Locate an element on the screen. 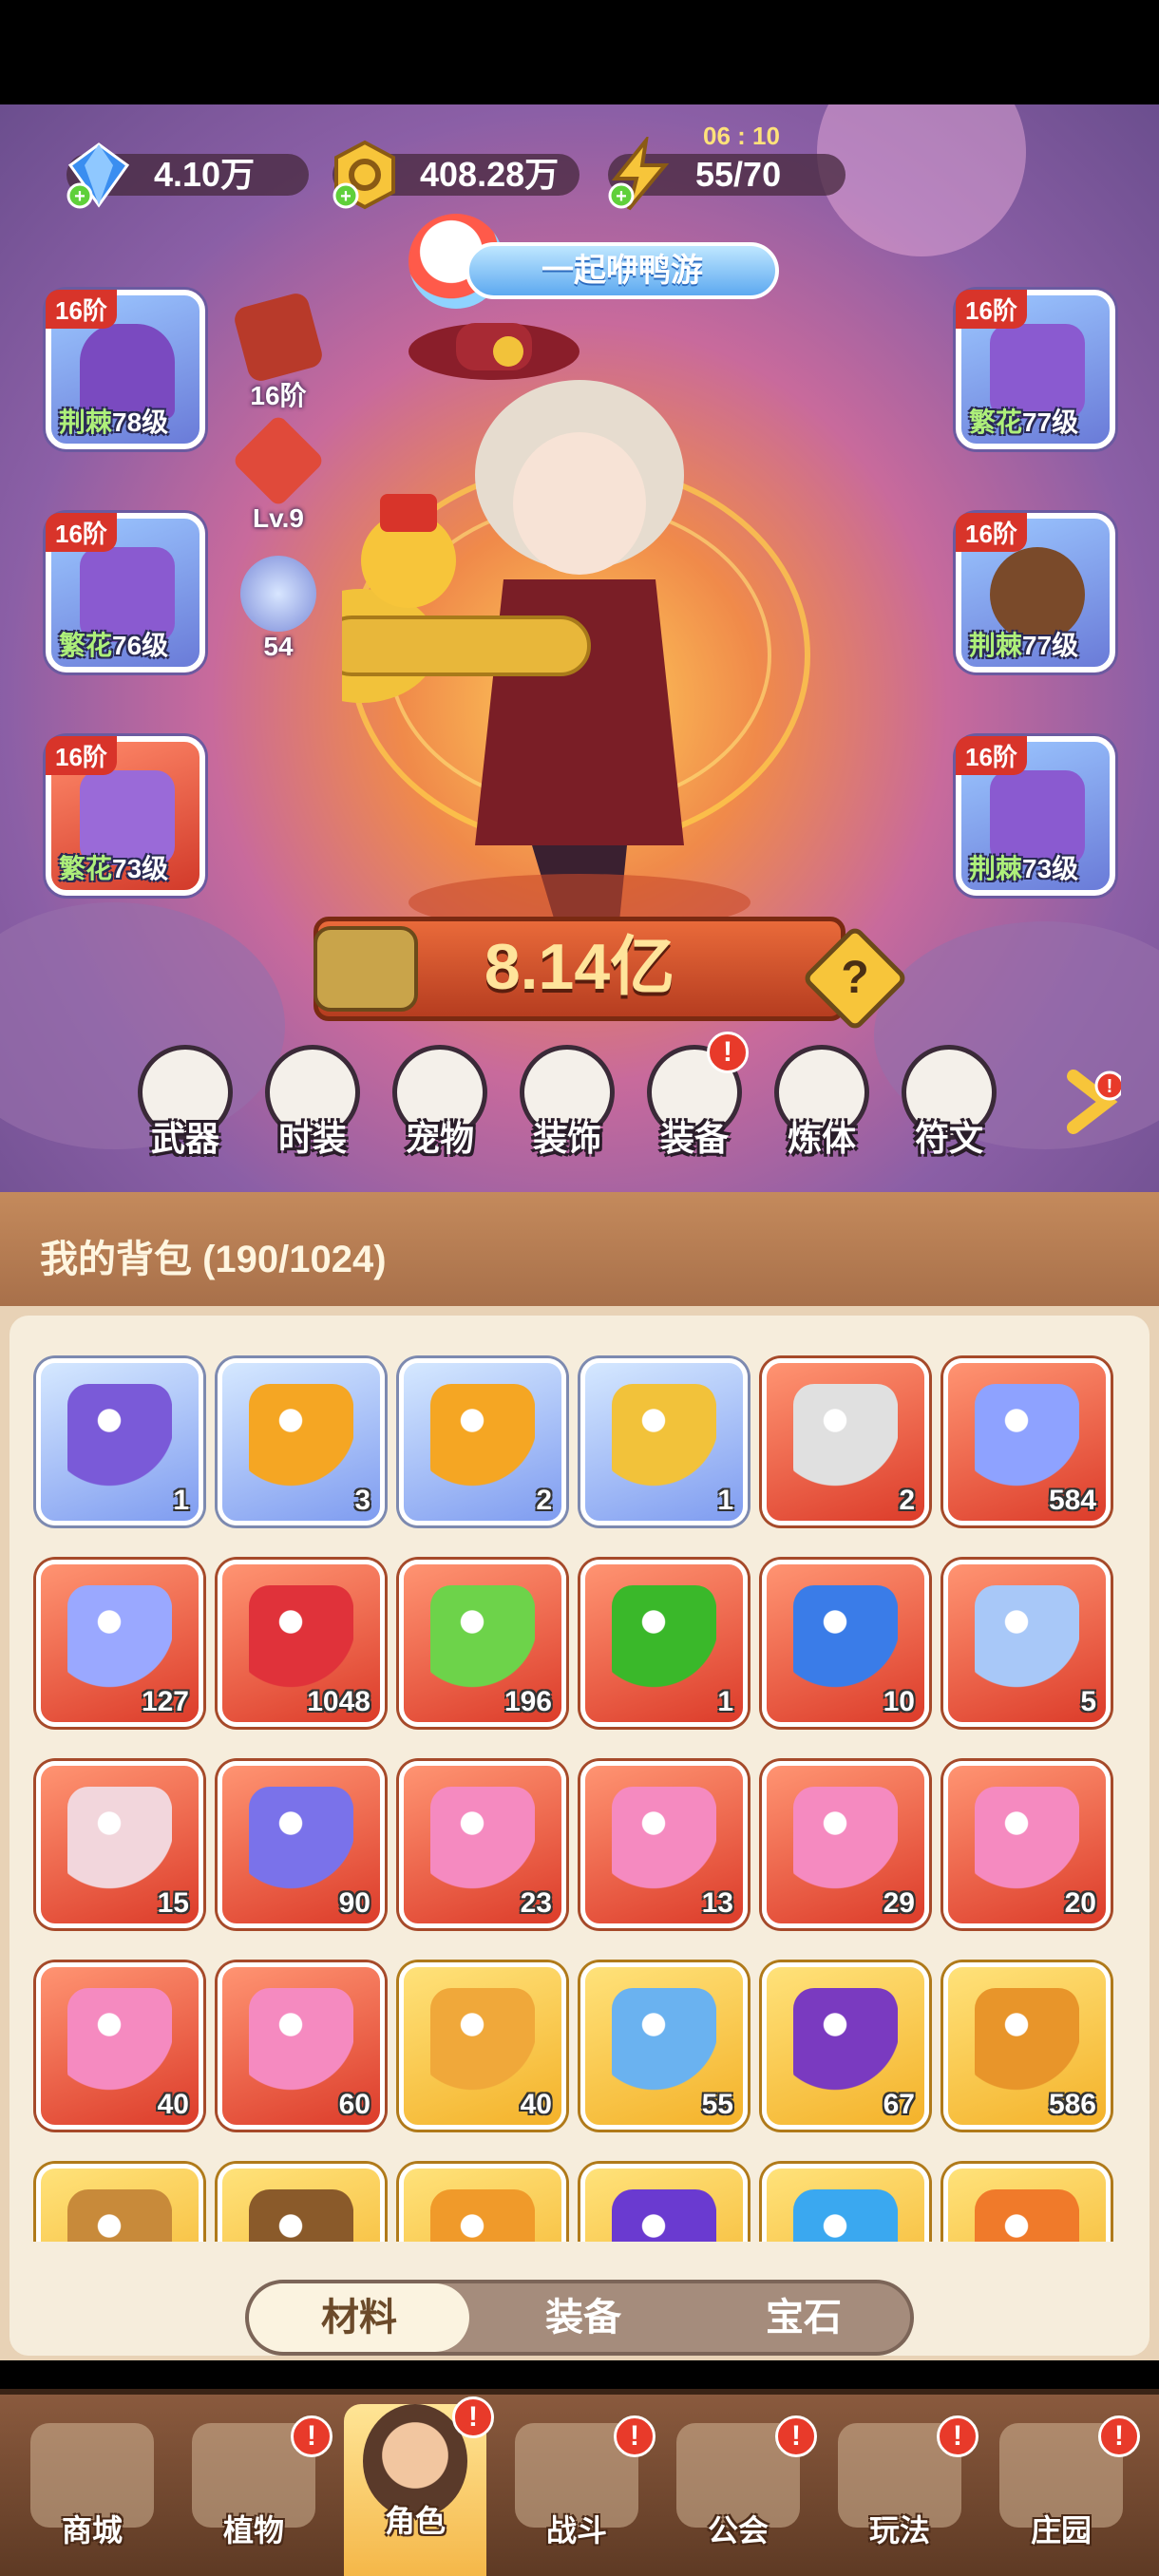 The image size is (1159, 2576). tab-equipment-items: 装备 is located at coordinates (583, 2317).